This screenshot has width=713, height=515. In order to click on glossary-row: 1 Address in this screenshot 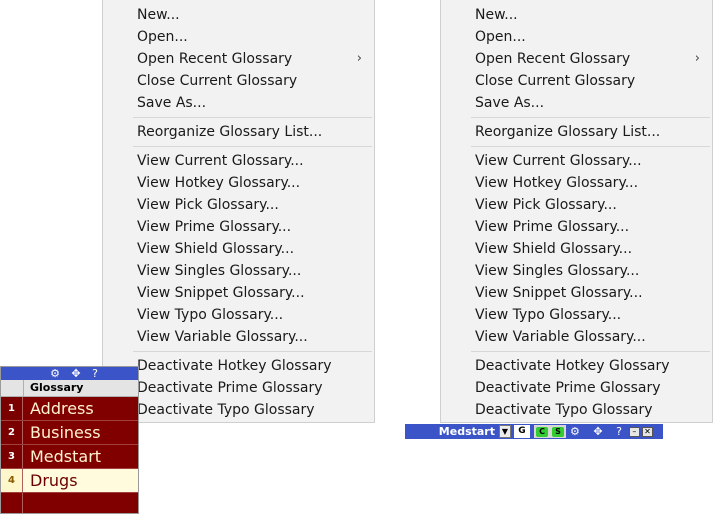, I will do `click(69, 409)`.